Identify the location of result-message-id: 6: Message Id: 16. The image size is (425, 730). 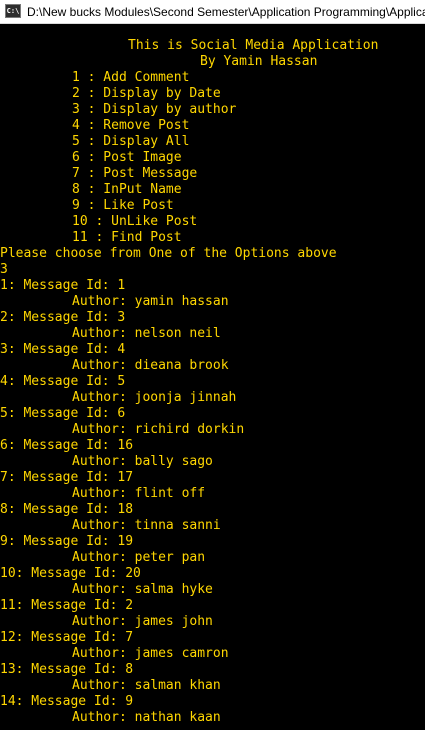
(67, 445).